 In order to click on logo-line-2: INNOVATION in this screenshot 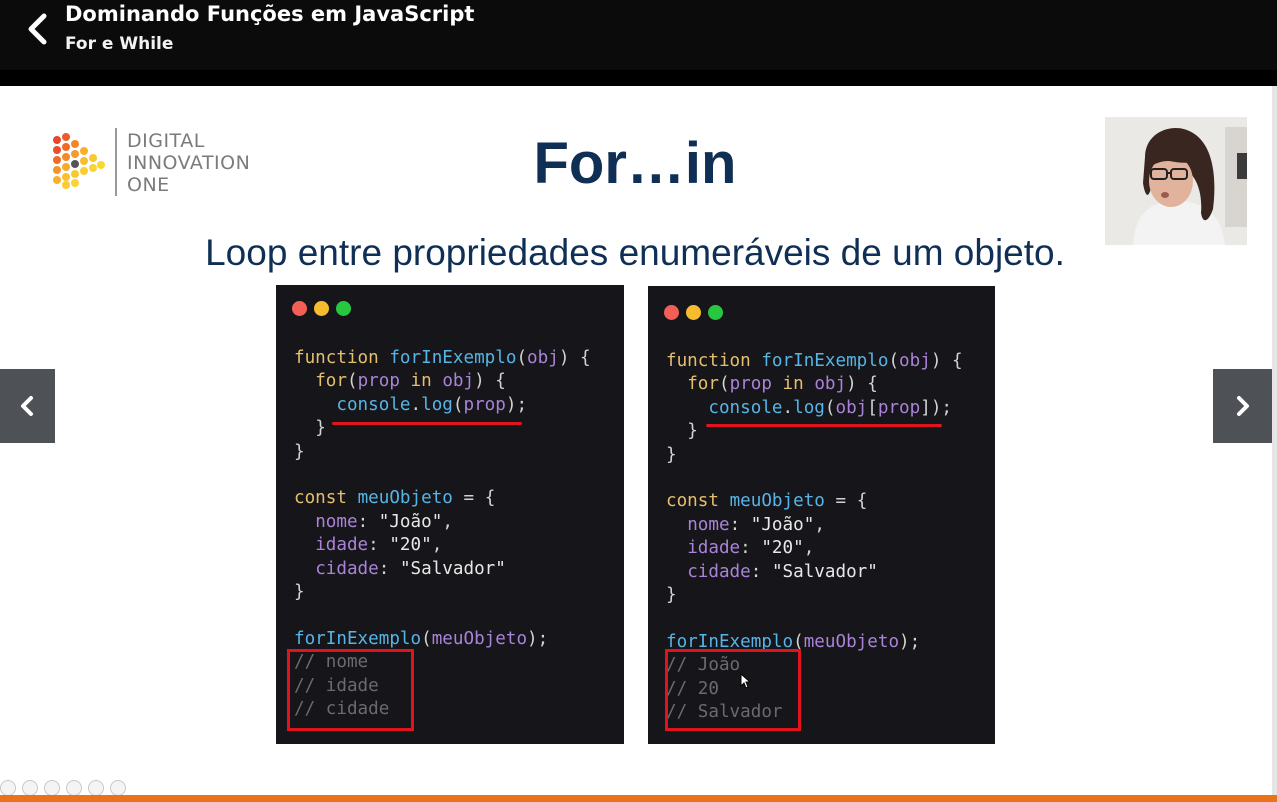, I will do `click(189, 163)`.